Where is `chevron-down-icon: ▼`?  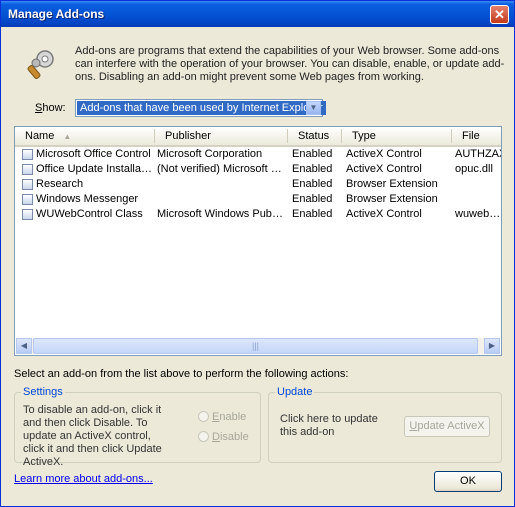 chevron-down-icon: ▼ is located at coordinates (313, 108).